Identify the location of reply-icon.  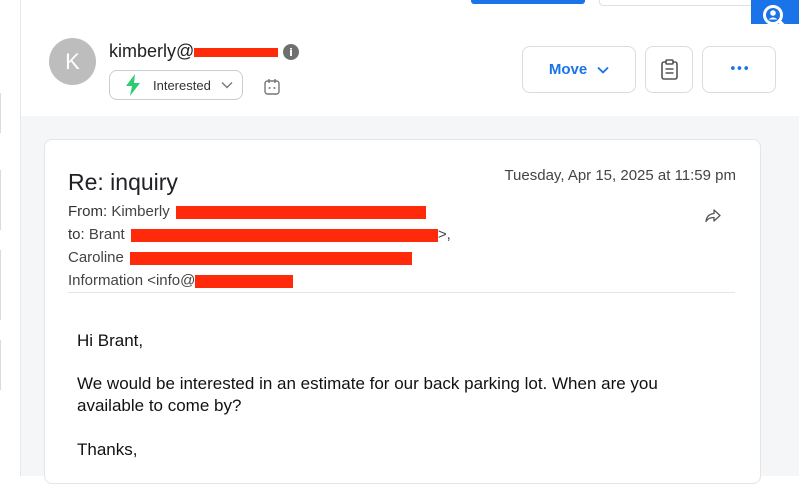
(713, 216).